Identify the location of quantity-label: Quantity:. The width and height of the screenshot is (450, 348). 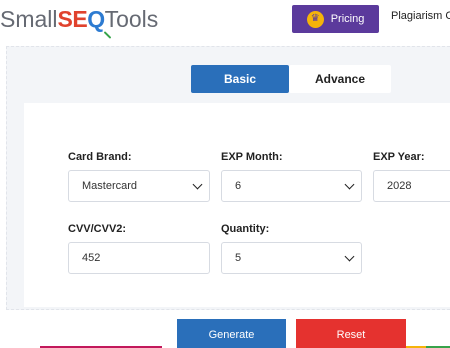
(245, 229).